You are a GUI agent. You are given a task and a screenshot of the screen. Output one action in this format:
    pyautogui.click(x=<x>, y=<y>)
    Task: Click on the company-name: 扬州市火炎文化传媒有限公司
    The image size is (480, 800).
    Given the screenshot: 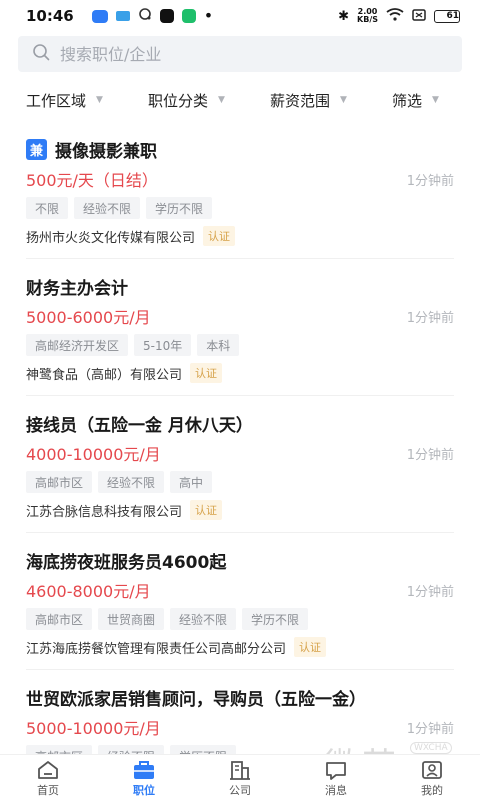 What is the action you would take?
    pyautogui.click(x=111, y=238)
    